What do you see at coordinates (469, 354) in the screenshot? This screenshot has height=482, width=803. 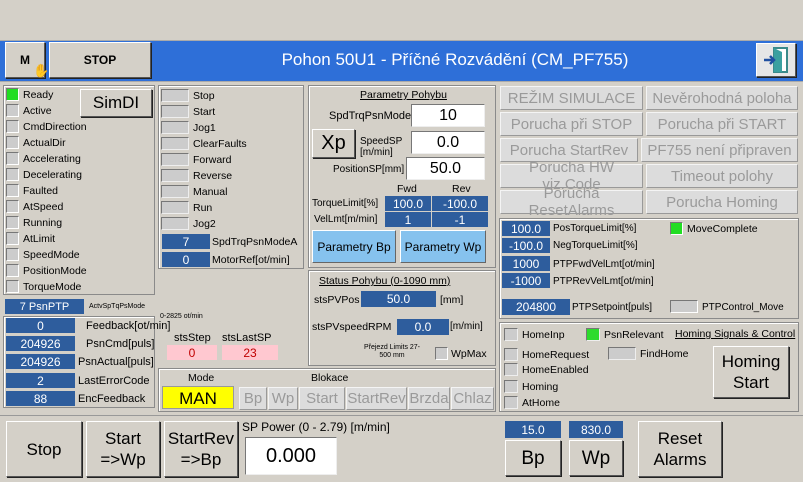 I see `wpmax-label: WpMax` at bounding box center [469, 354].